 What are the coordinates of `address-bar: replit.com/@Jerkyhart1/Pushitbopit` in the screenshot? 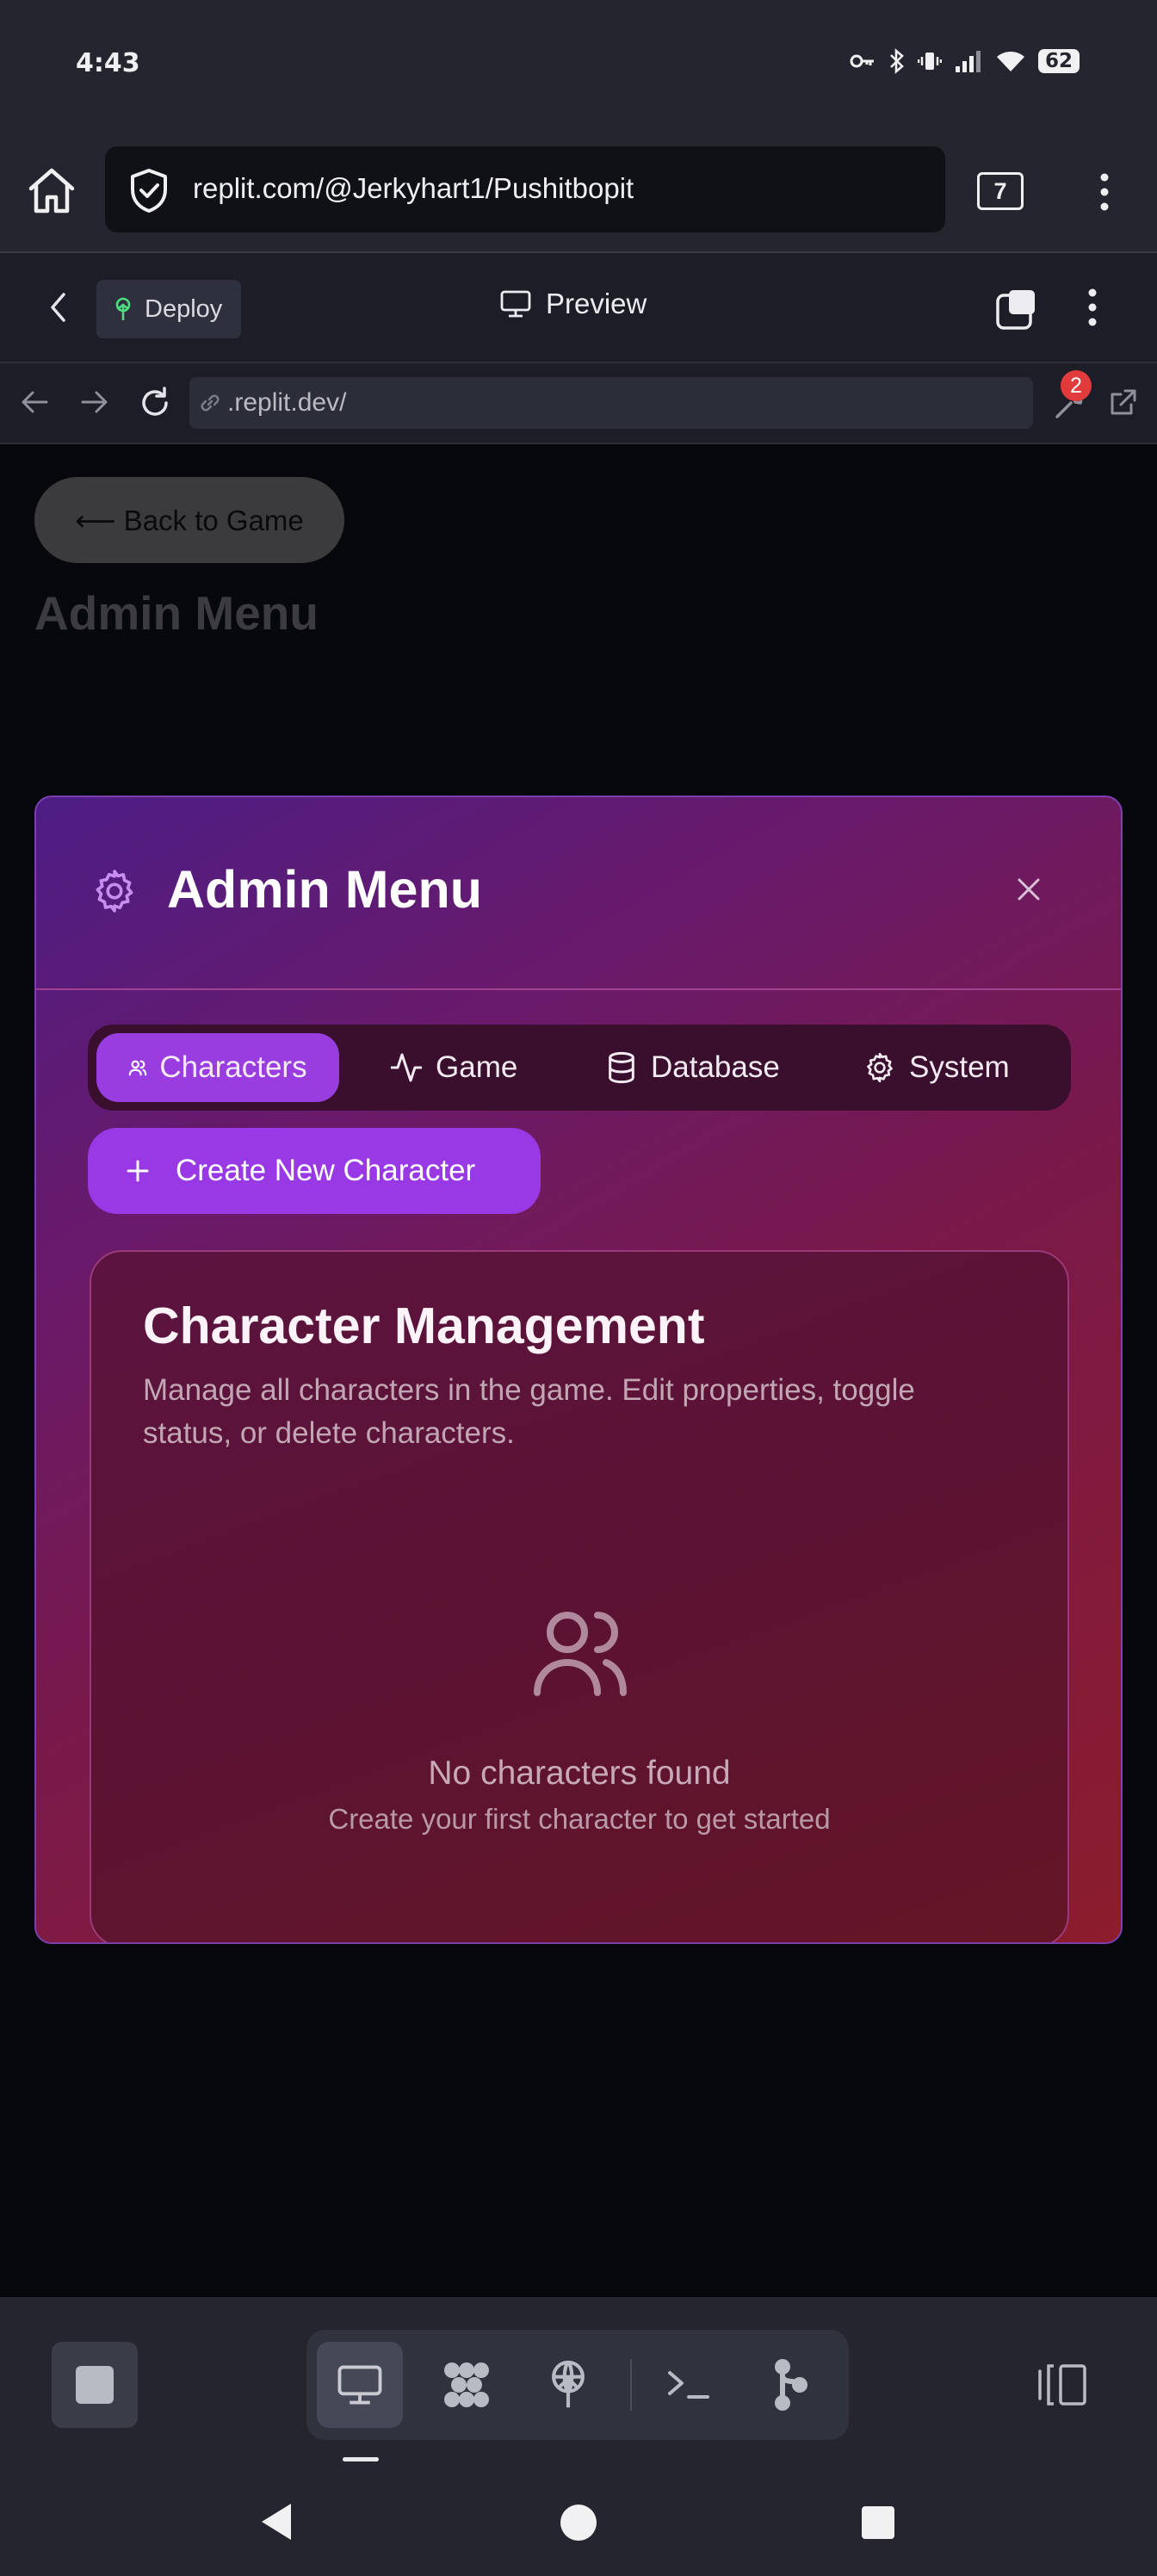 It's located at (525, 189).